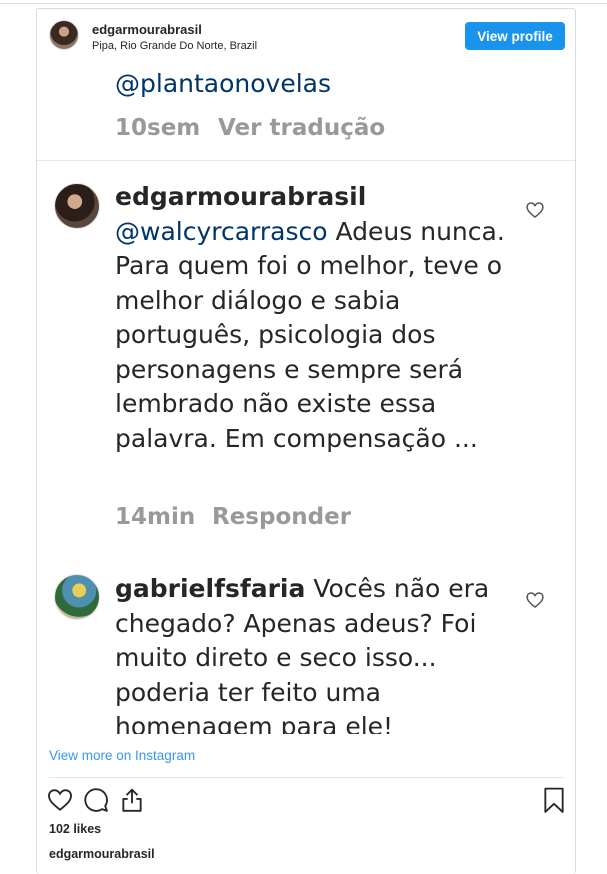  Describe the element at coordinates (64, 35) in the screenshot. I see `avatar` at that location.